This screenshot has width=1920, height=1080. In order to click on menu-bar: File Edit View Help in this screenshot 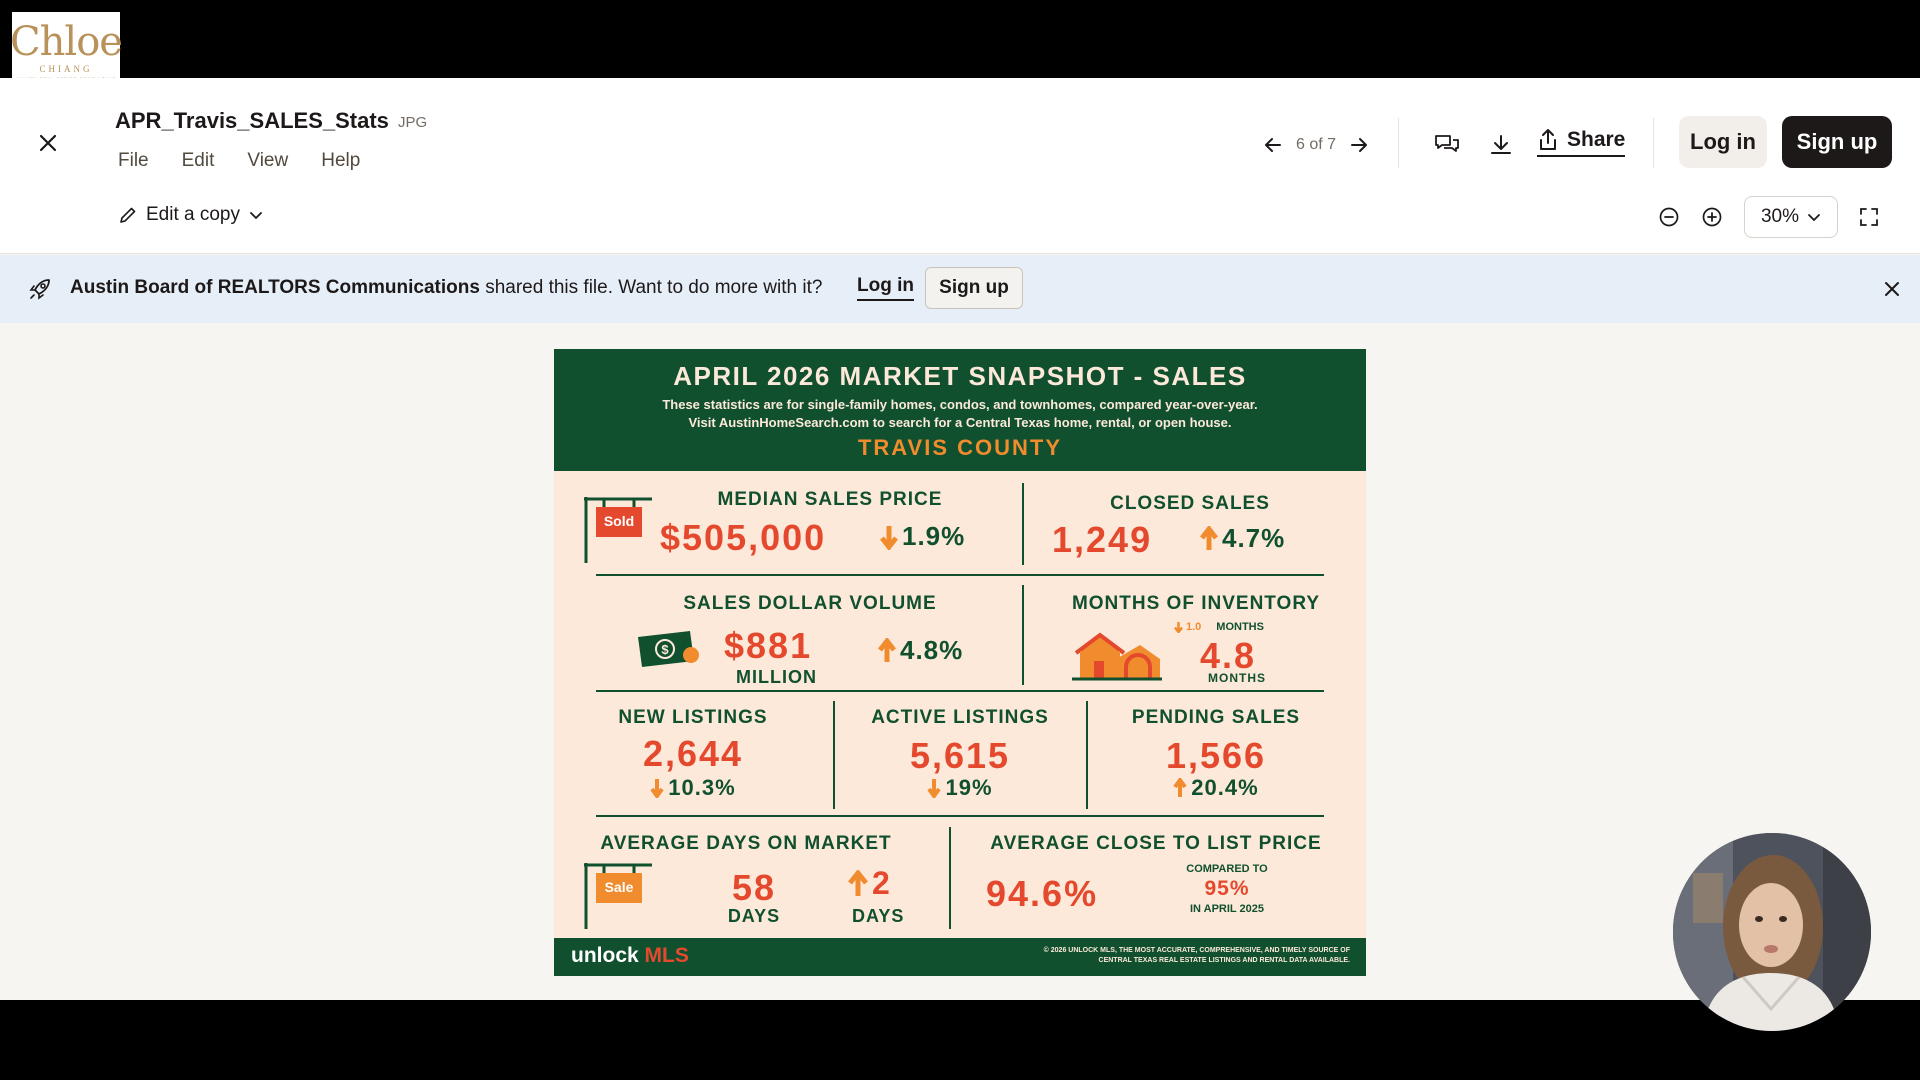, I will do `click(255, 161)`.